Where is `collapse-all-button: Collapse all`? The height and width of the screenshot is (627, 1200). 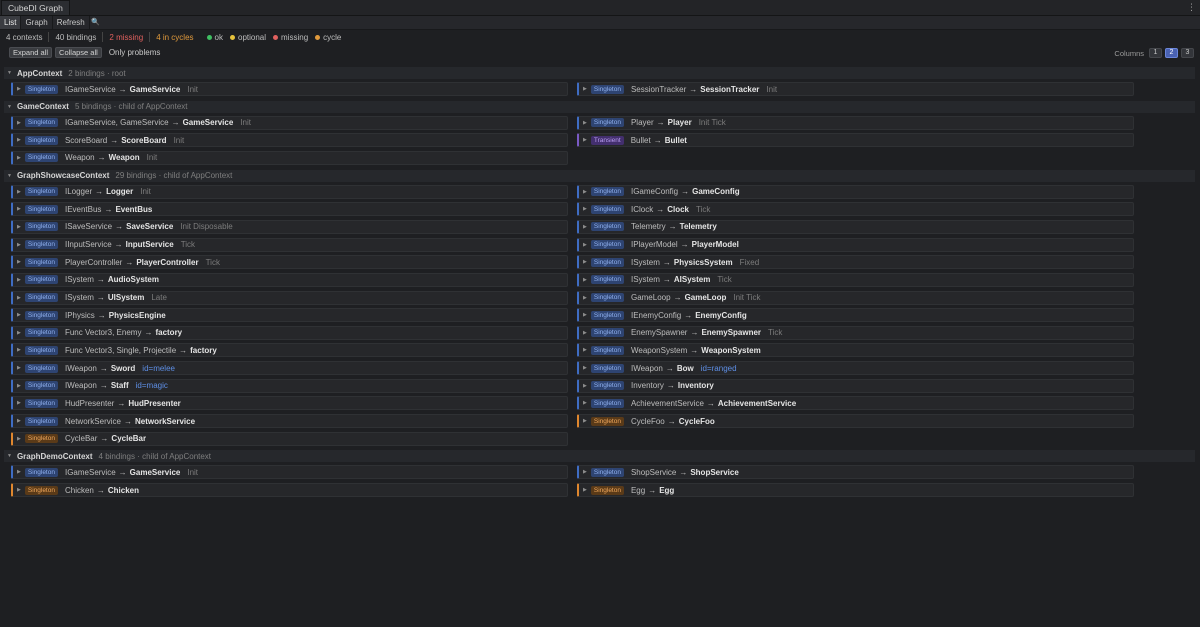 collapse-all-button: Collapse all is located at coordinates (78, 52).